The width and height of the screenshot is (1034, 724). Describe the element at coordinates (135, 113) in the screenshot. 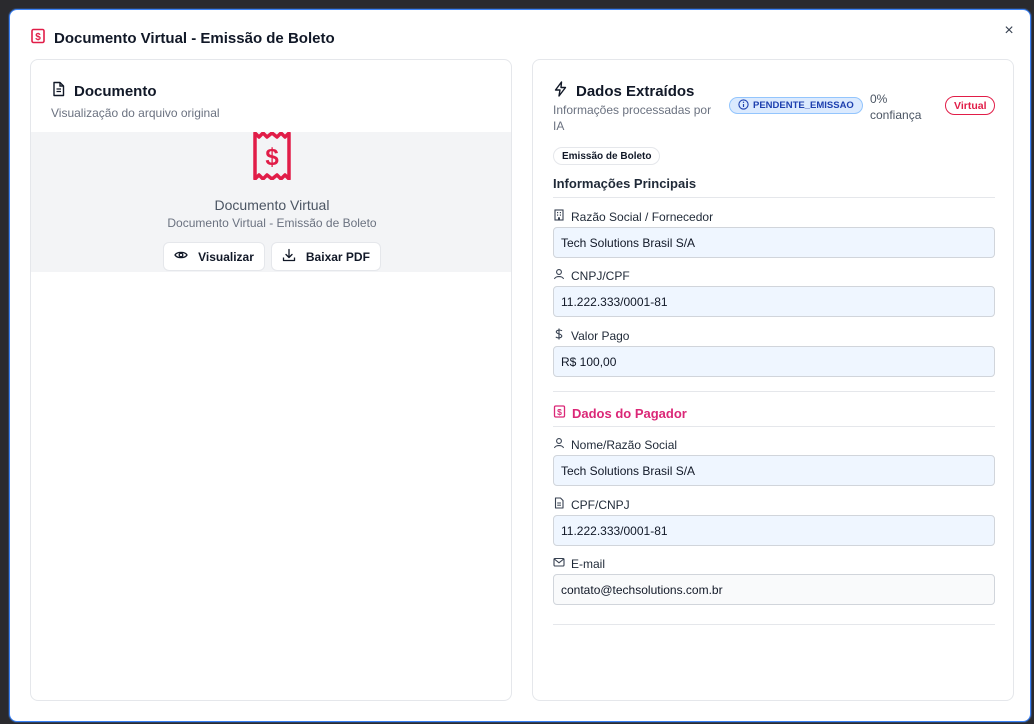

I see `document-card-subtitle: Visualização do arquivo original` at that location.